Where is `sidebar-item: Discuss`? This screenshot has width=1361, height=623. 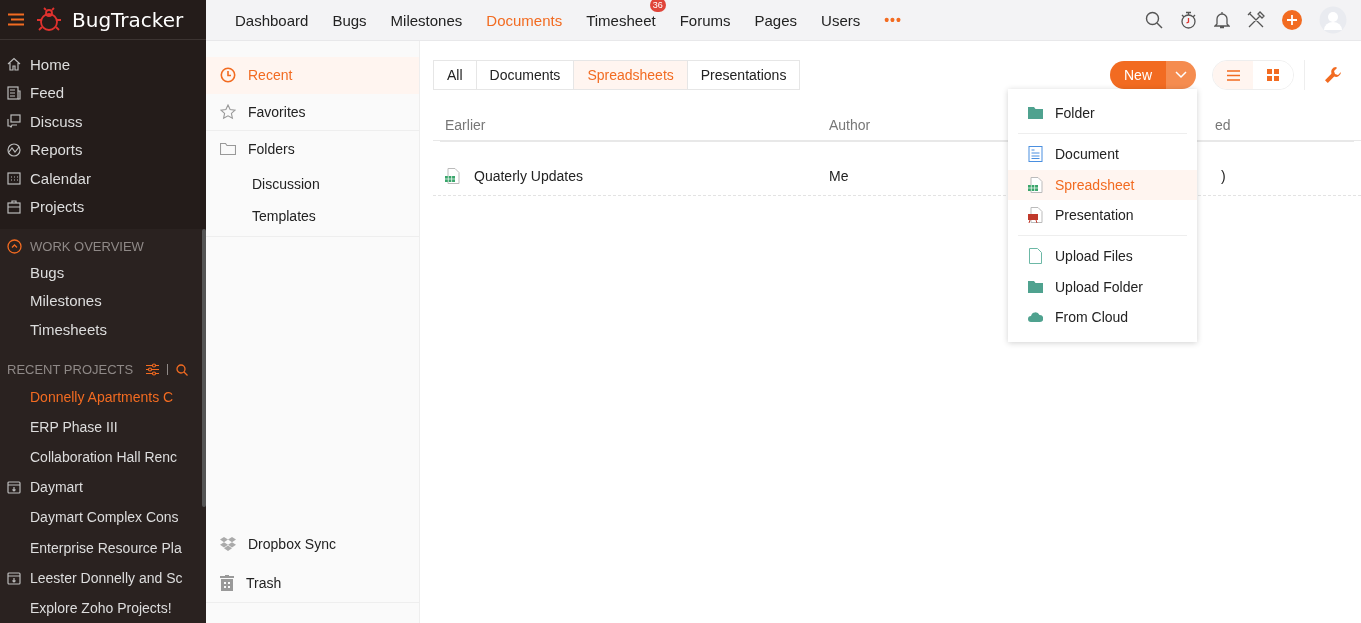
sidebar-item: Discuss is located at coordinates (103, 121).